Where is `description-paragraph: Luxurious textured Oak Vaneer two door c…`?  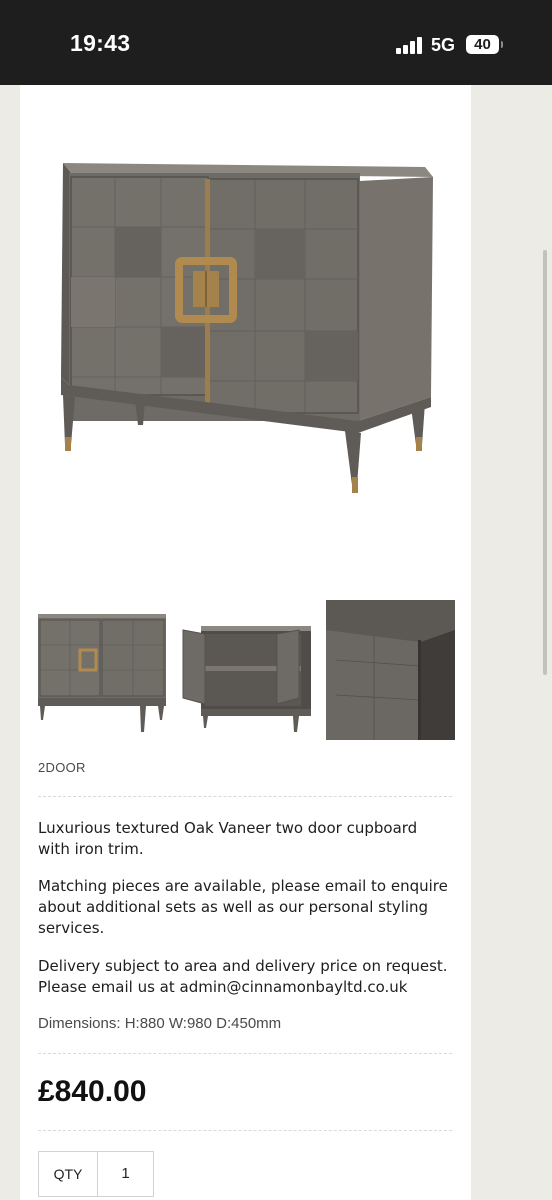
description-paragraph: Luxurious textured Oak Vaneer two door c… is located at coordinates (228, 838).